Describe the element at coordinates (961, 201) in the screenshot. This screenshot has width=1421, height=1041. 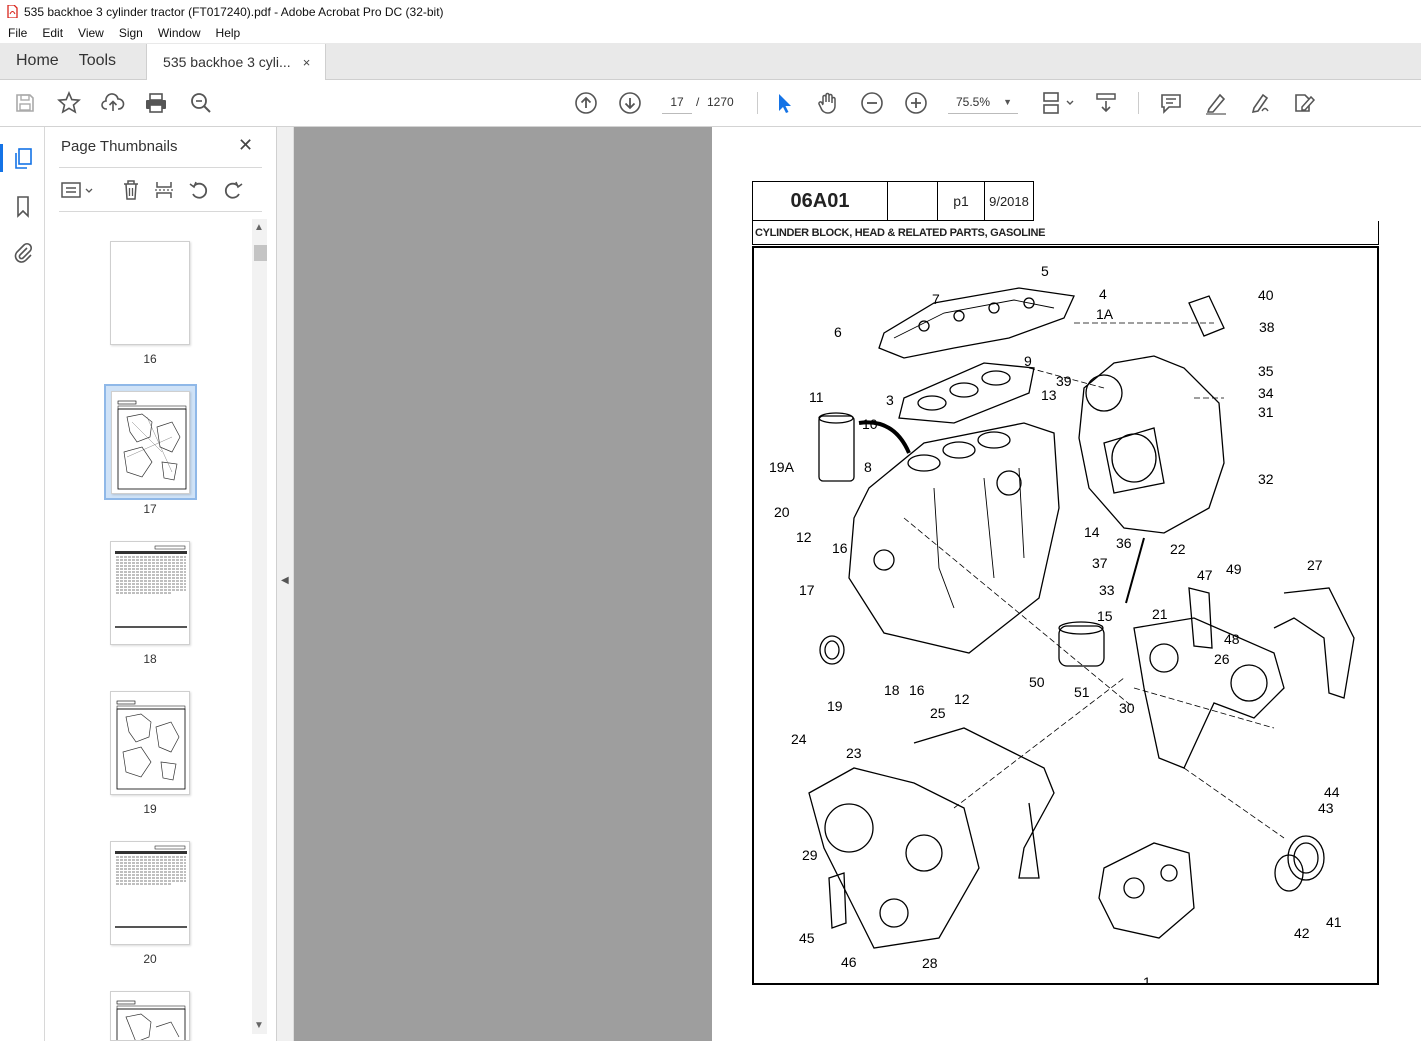
I see `page-label: p1` at that location.